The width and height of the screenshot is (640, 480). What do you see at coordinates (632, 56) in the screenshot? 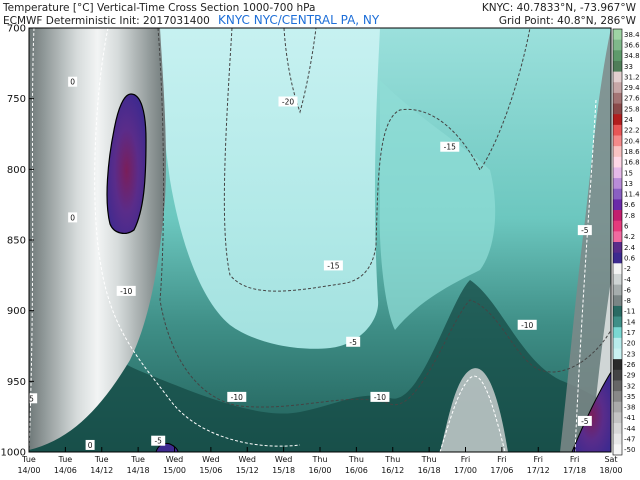
I see `colorbar-label: 34.8` at bounding box center [632, 56].